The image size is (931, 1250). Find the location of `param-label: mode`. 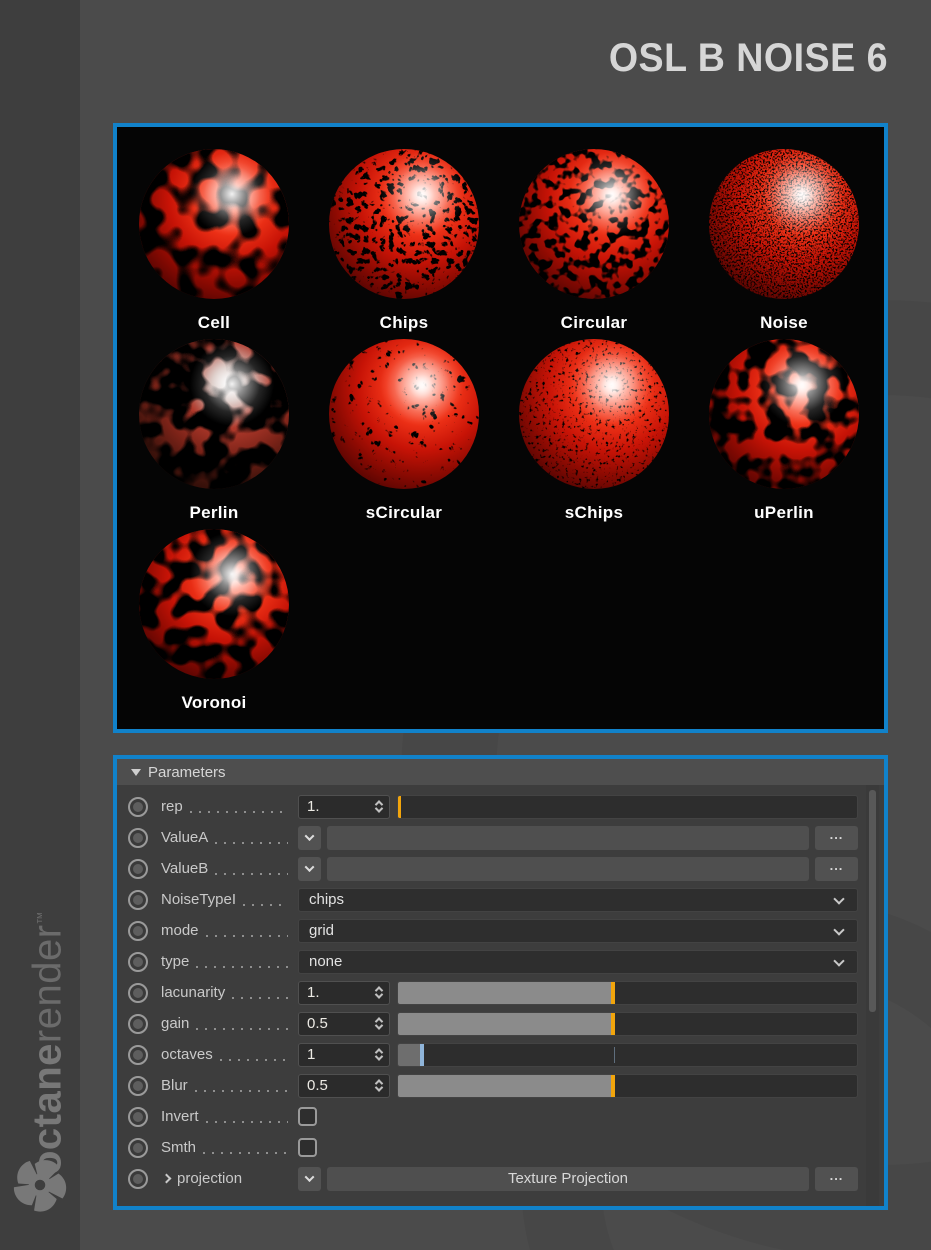

param-label: mode is located at coordinates (180, 930).